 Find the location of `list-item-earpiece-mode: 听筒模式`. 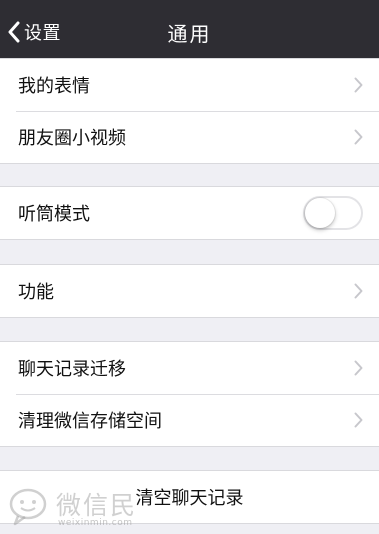

list-item-earpiece-mode: 听筒模式 is located at coordinates (189, 213).